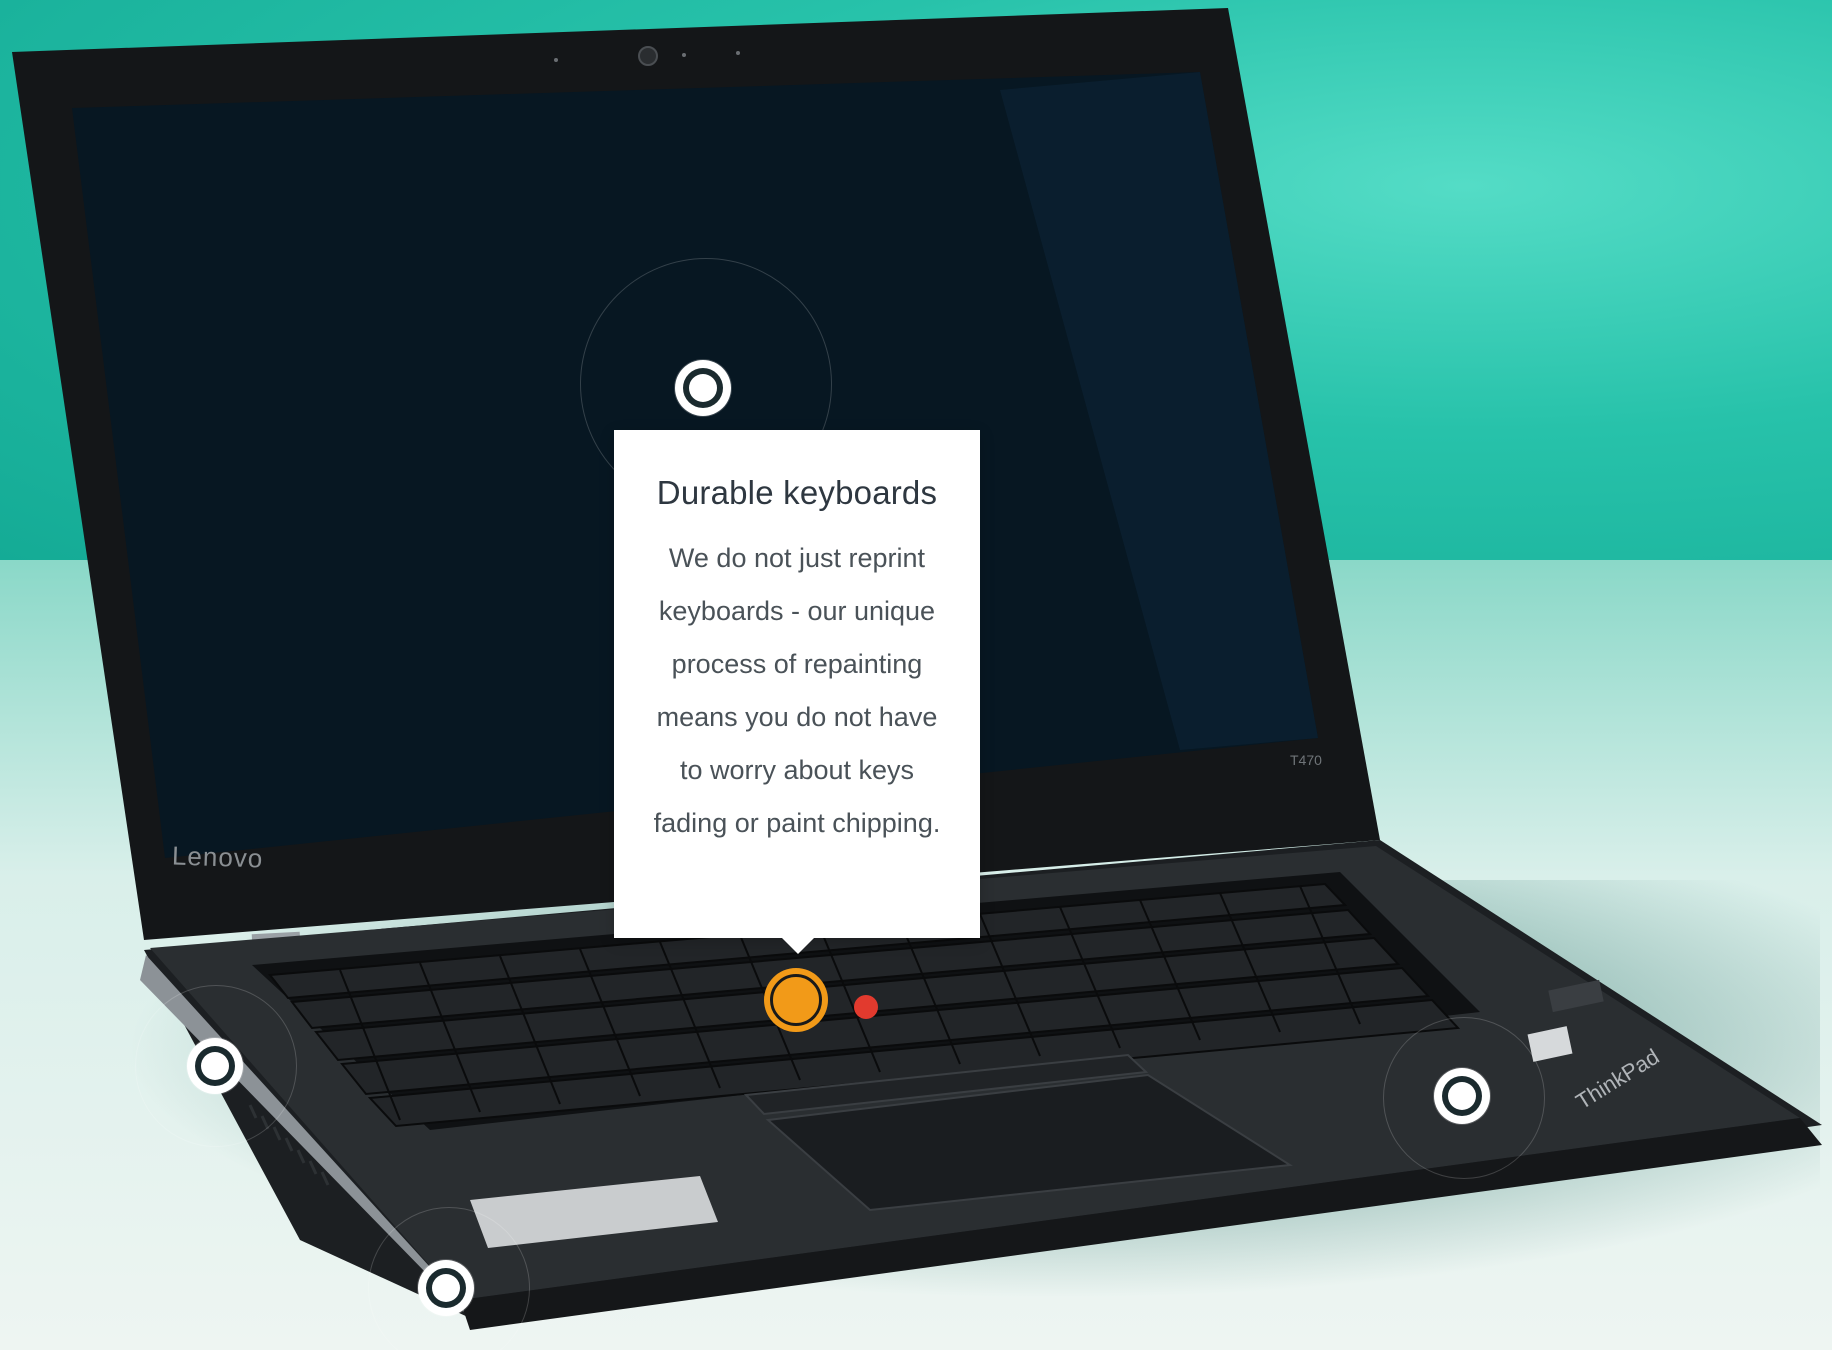 This screenshot has height=1350, width=1832. What do you see at coordinates (217, 857) in the screenshot?
I see `laptop-brand-label: Lenovo` at bounding box center [217, 857].